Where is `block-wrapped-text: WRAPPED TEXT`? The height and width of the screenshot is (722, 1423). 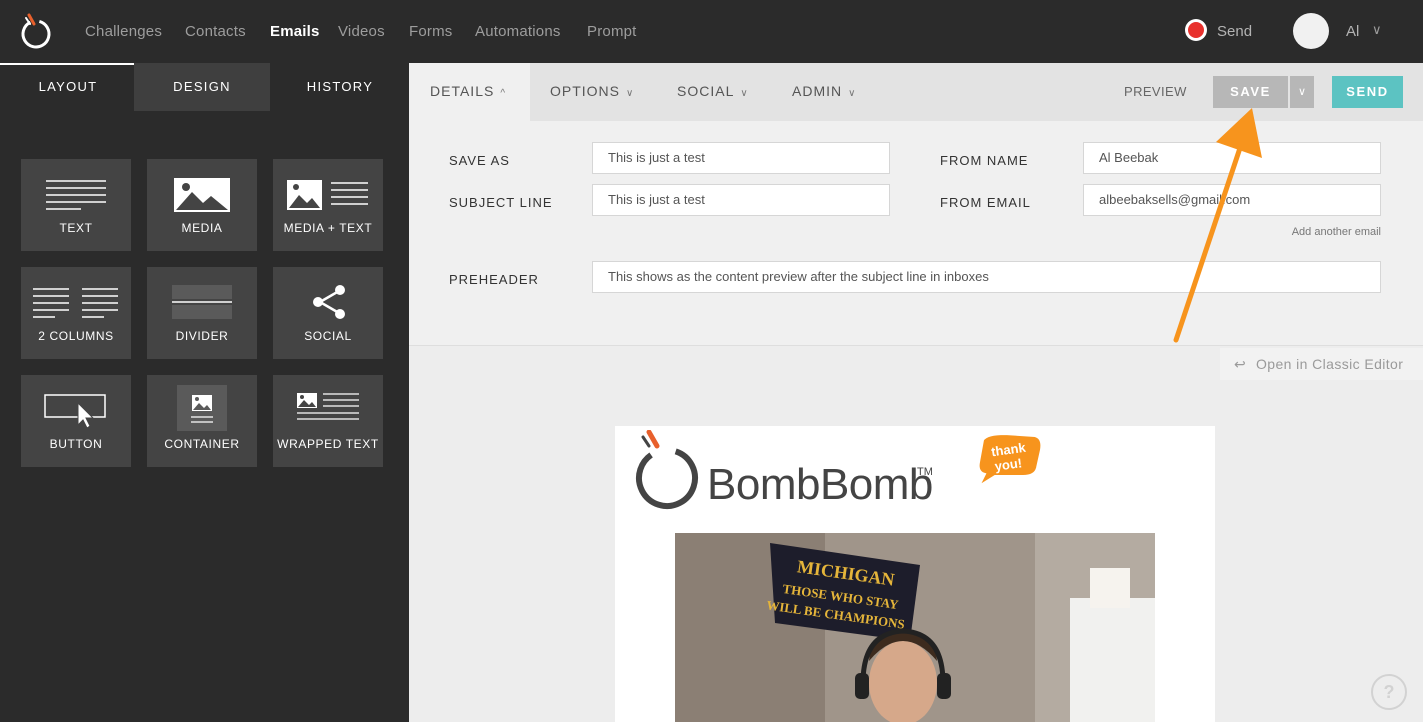 block-wrapped-text: WRAPPED TEXT is located at coordinates (328, 421).